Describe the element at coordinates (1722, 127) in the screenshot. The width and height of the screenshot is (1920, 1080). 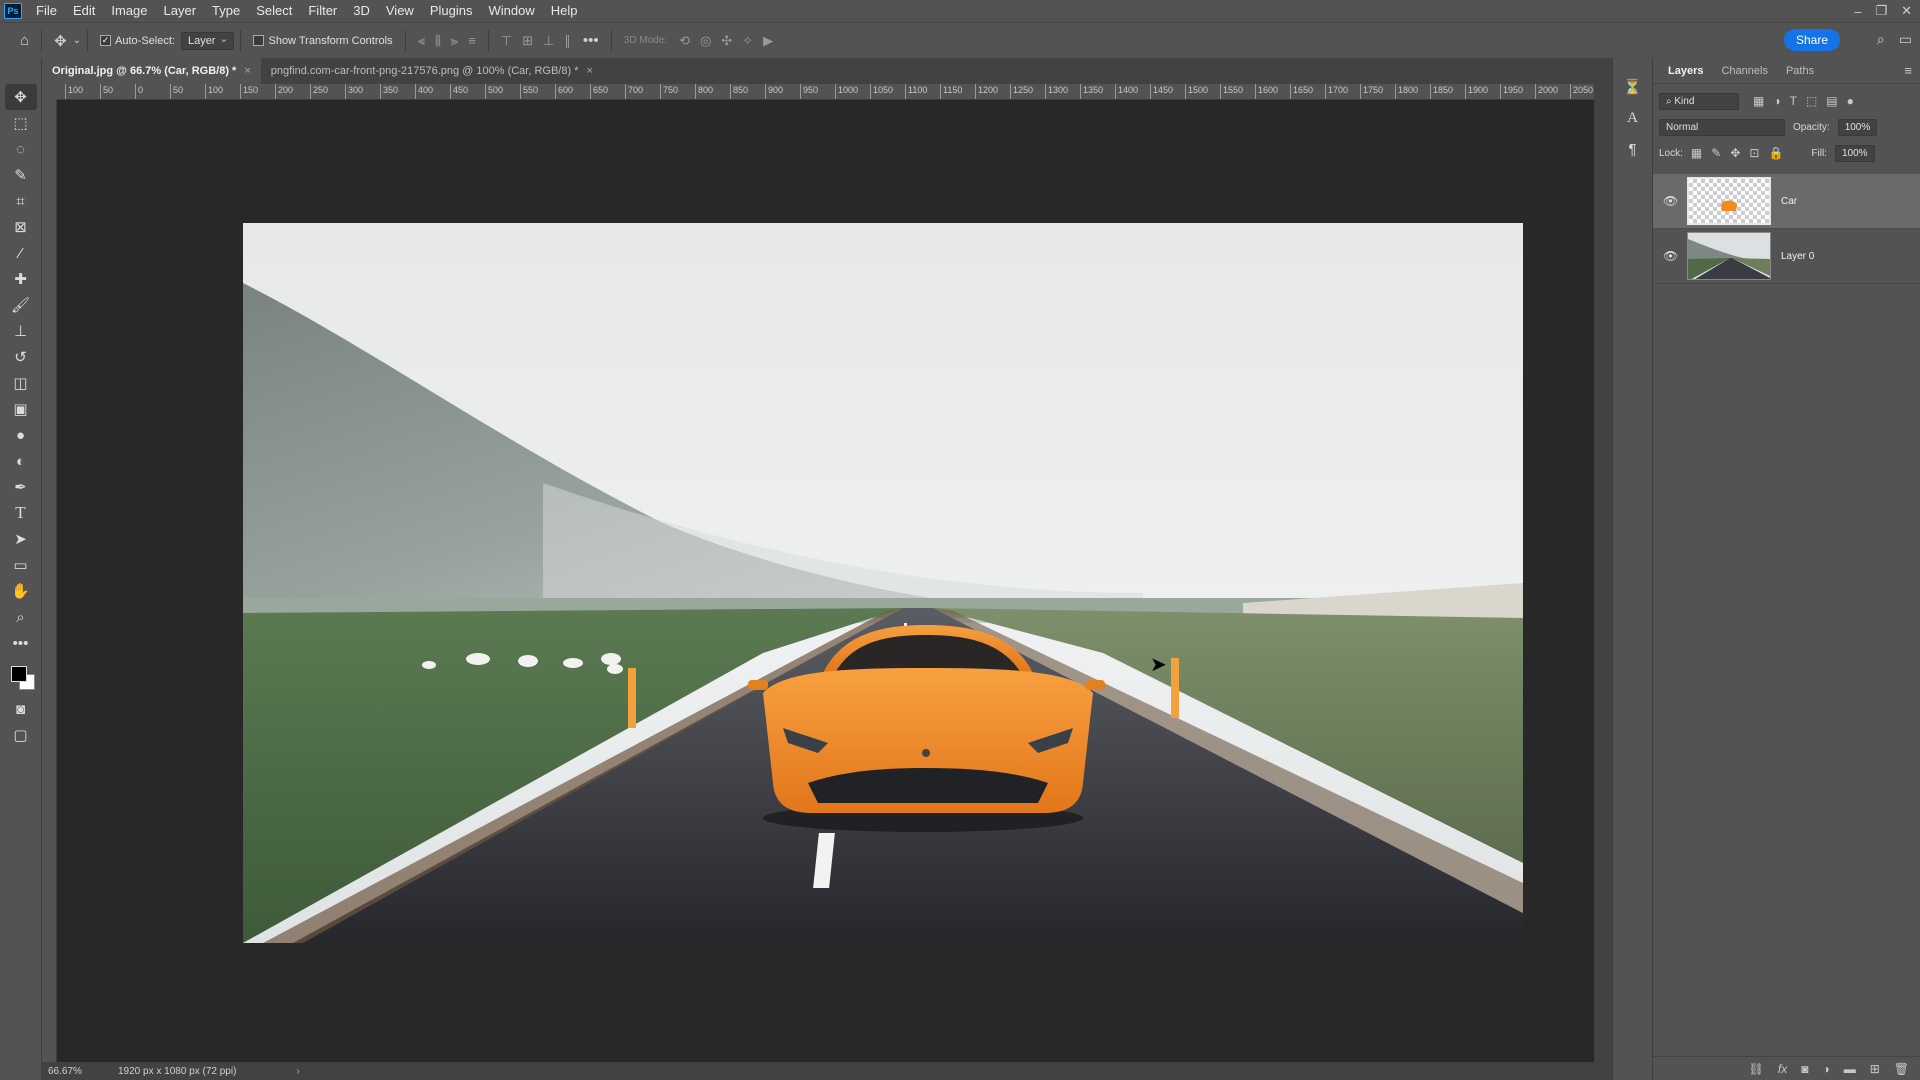
I see `blend-mode-dropdown: Normal` at that location.